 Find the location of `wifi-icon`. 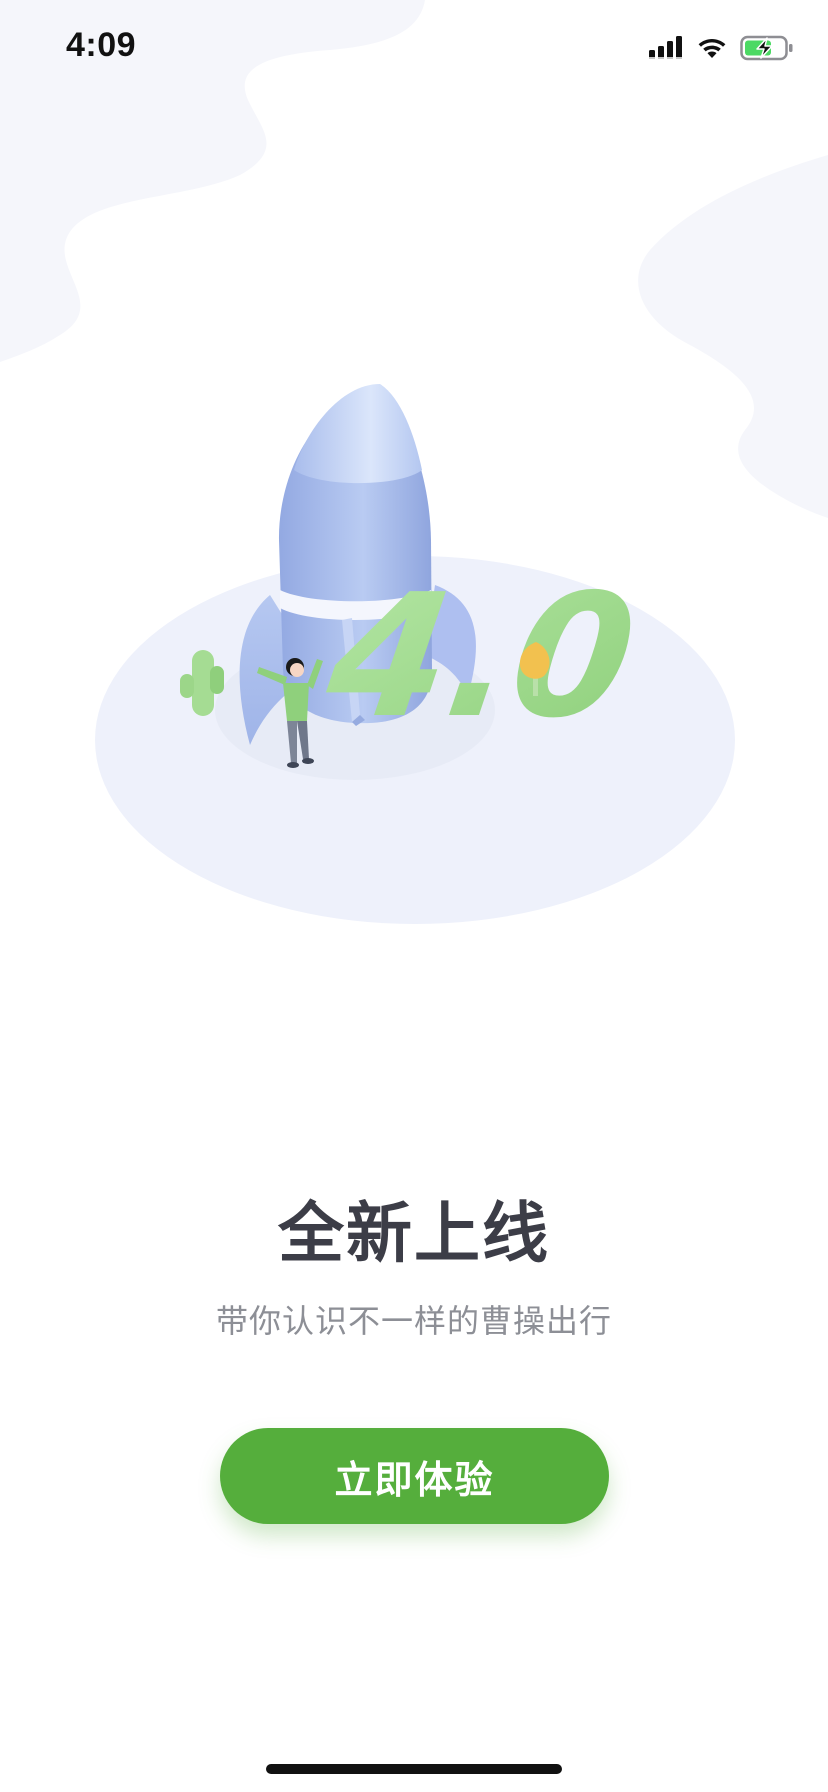

wifi-icon is located at coordinates (712, 48).